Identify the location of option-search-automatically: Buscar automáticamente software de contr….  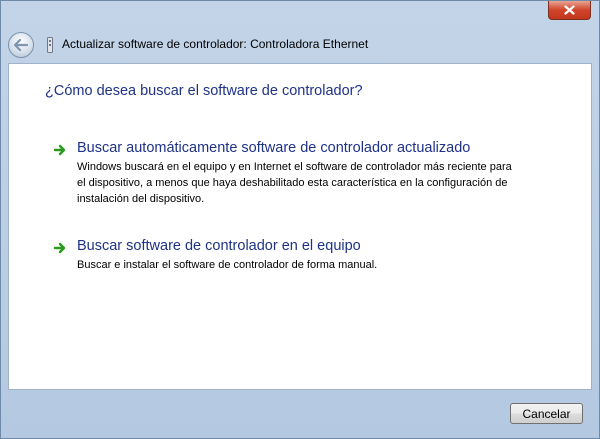
(303, 175).